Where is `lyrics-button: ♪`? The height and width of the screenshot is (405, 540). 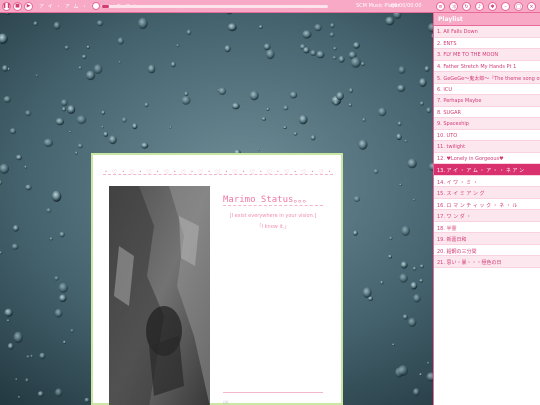 lyrics-button: ♪ is located at coordinates (479, 6).